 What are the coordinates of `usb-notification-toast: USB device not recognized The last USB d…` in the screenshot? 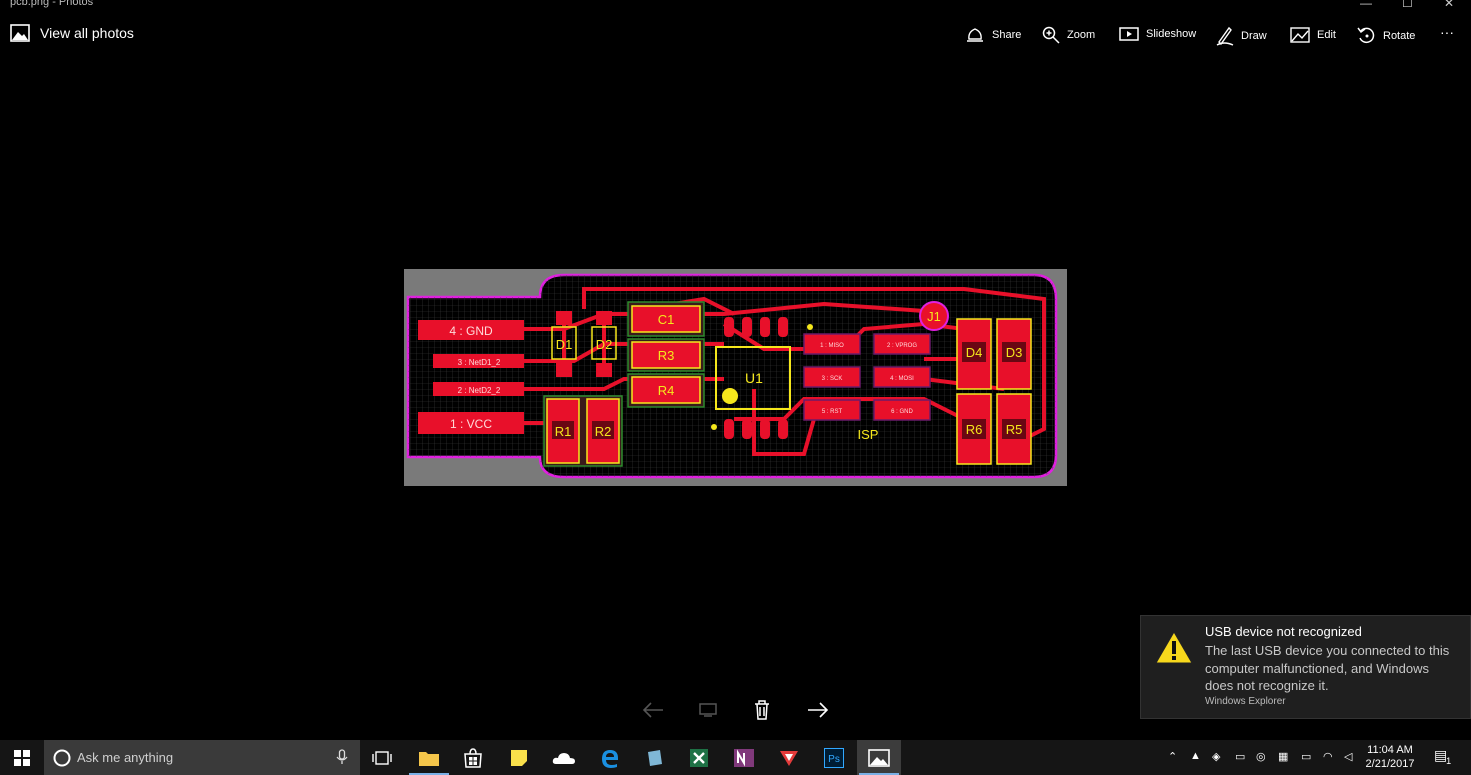 It's located at (1305, 667).